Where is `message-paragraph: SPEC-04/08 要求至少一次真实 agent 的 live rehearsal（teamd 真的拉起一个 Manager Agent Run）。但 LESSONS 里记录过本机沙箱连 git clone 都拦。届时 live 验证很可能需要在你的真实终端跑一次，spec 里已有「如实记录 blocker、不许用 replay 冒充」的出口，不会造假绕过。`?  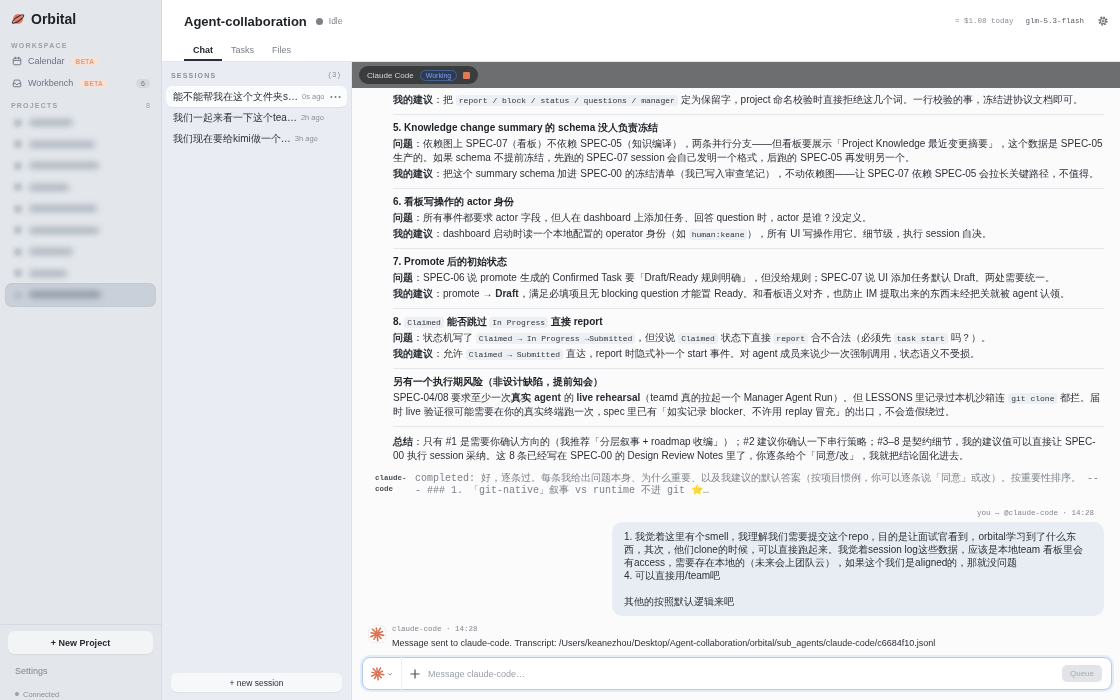 message-paragraph: SPEC-04/08 要求至少一次真实 agent 的 live rehearsal（teamd 真的拉起一个 Manager Agent Run）。但 LESSONS 里记录过本机沙箱连 git clone 都拦。届时 live 验证很可能需要在你的真实终端跑一次，spec 里已有「如实记录 blocker、不许用 replay 冒充」的出口，不会造假绕过。 is located at coordinates (747, 405).